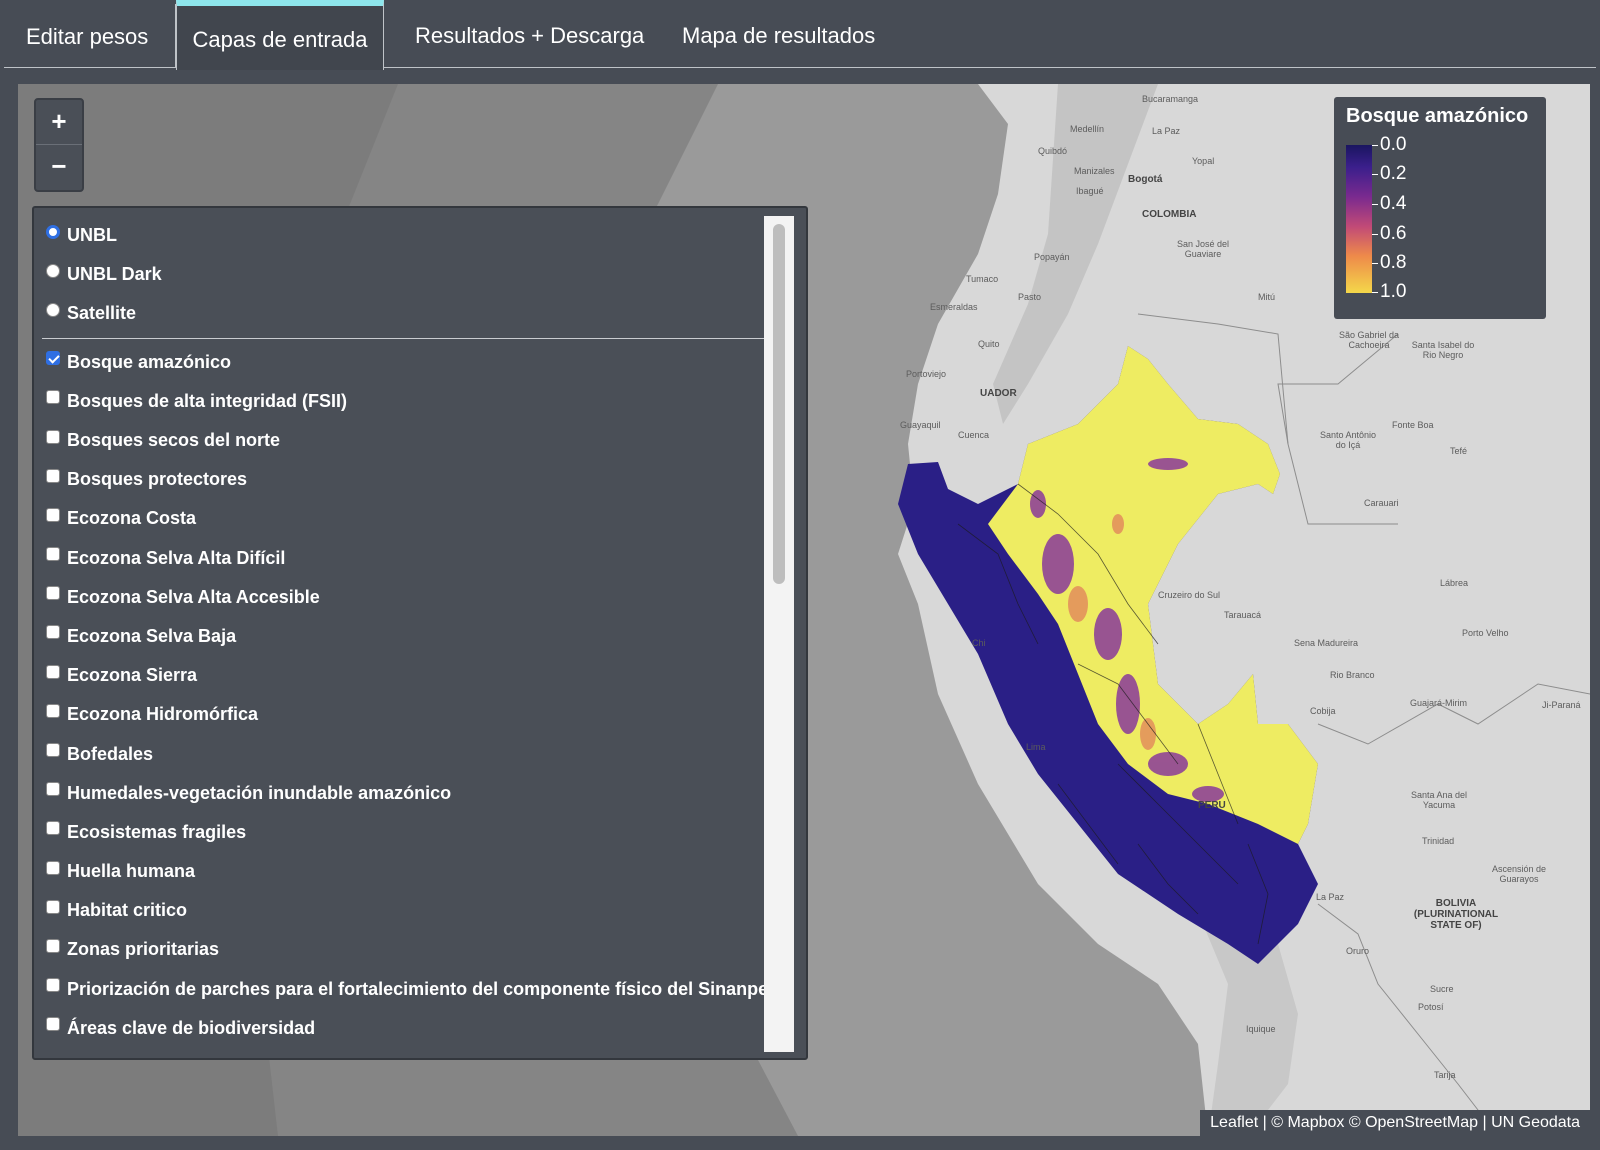 This screenshot has width=1600, height=1150. Describe the element at coordinates (1445, 1075) in the screenshot. I see `map-label: Tarija` at that location.